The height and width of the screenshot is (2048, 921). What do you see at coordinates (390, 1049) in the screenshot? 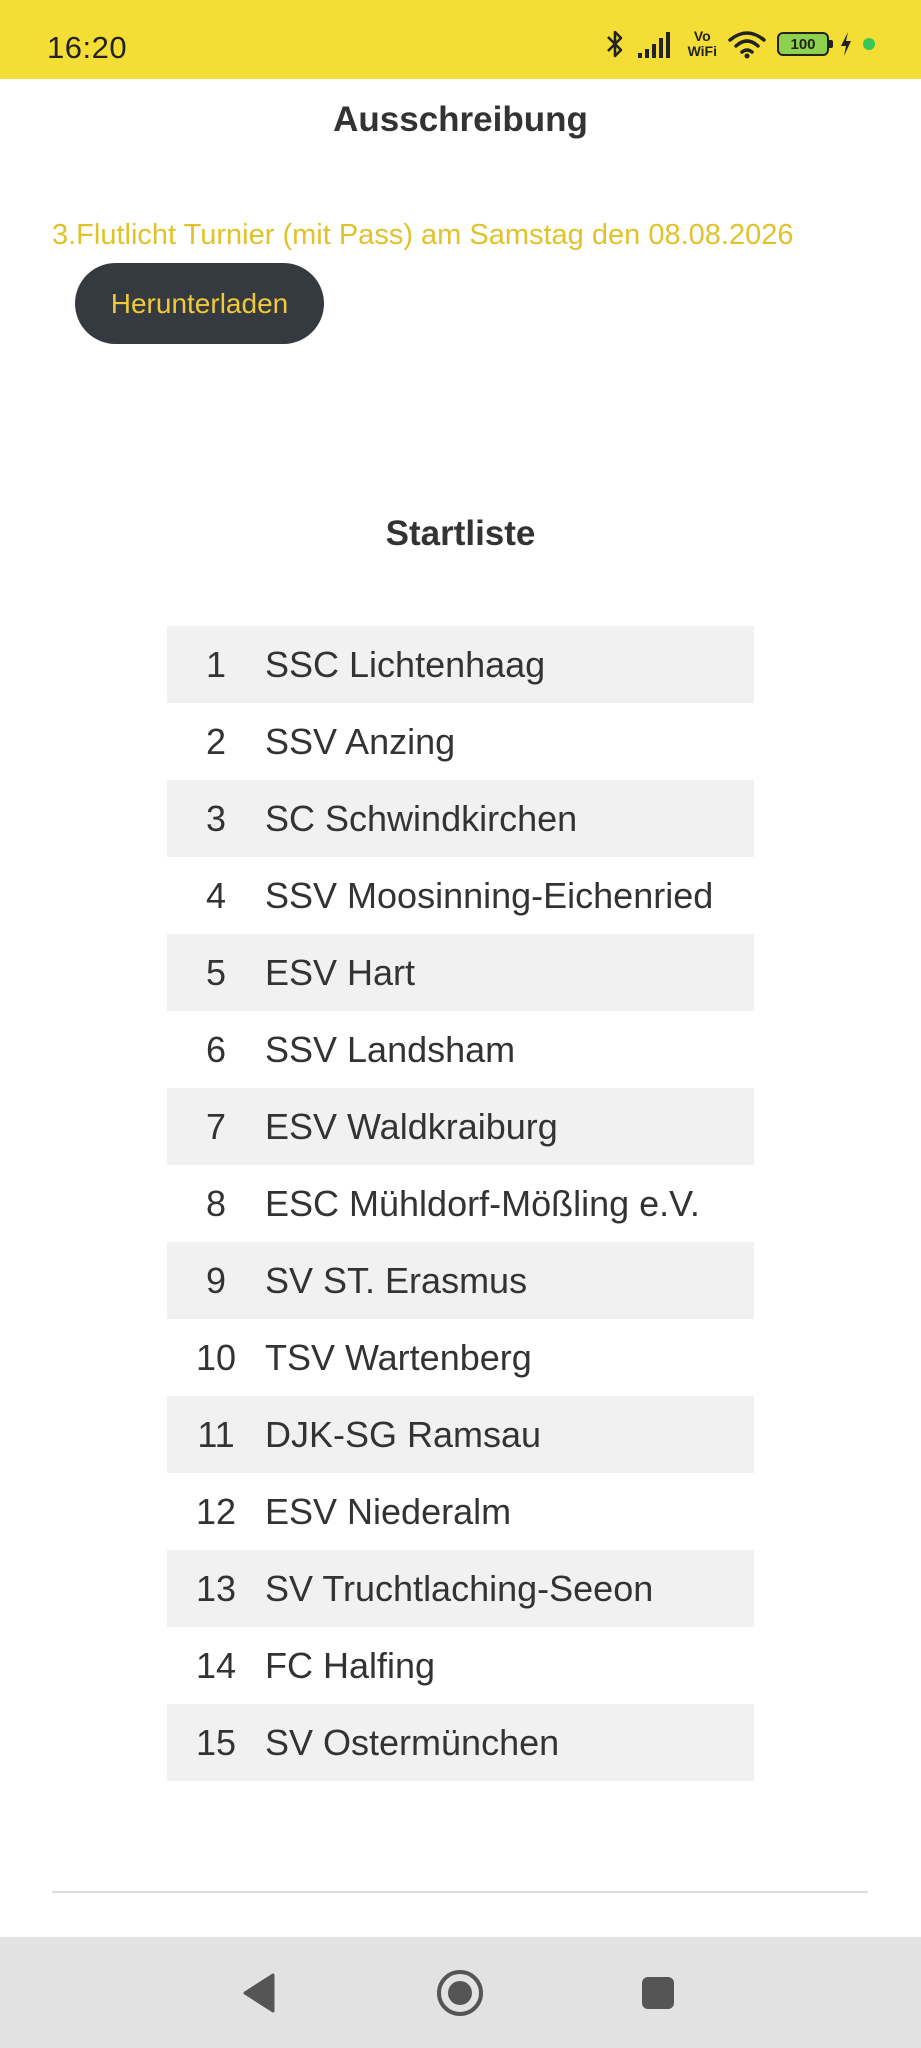
I see `row-club-name: SSV Landsham` at bounding box center [390, 1049].